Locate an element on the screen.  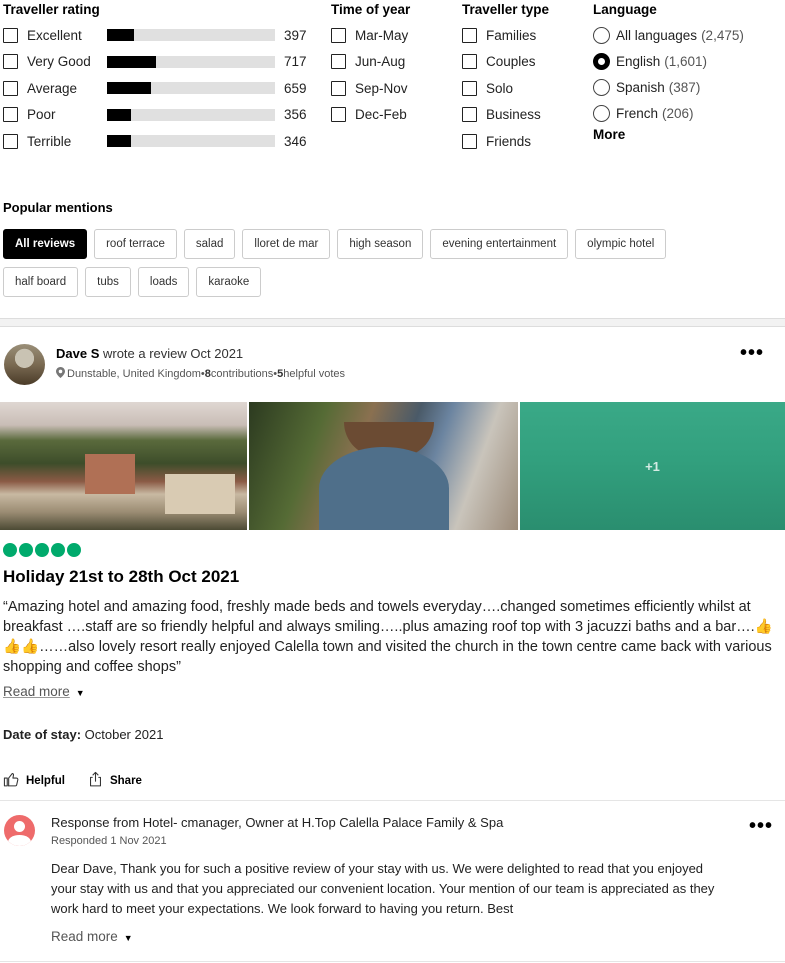
review-more-options-icon: ••• is located at coordinates (752, 353).